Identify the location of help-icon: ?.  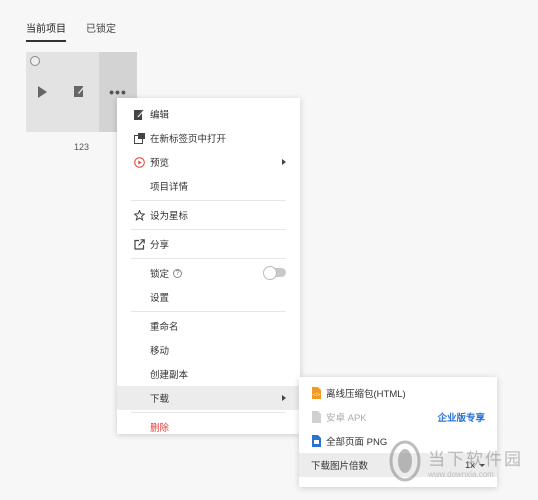
(178, 273).